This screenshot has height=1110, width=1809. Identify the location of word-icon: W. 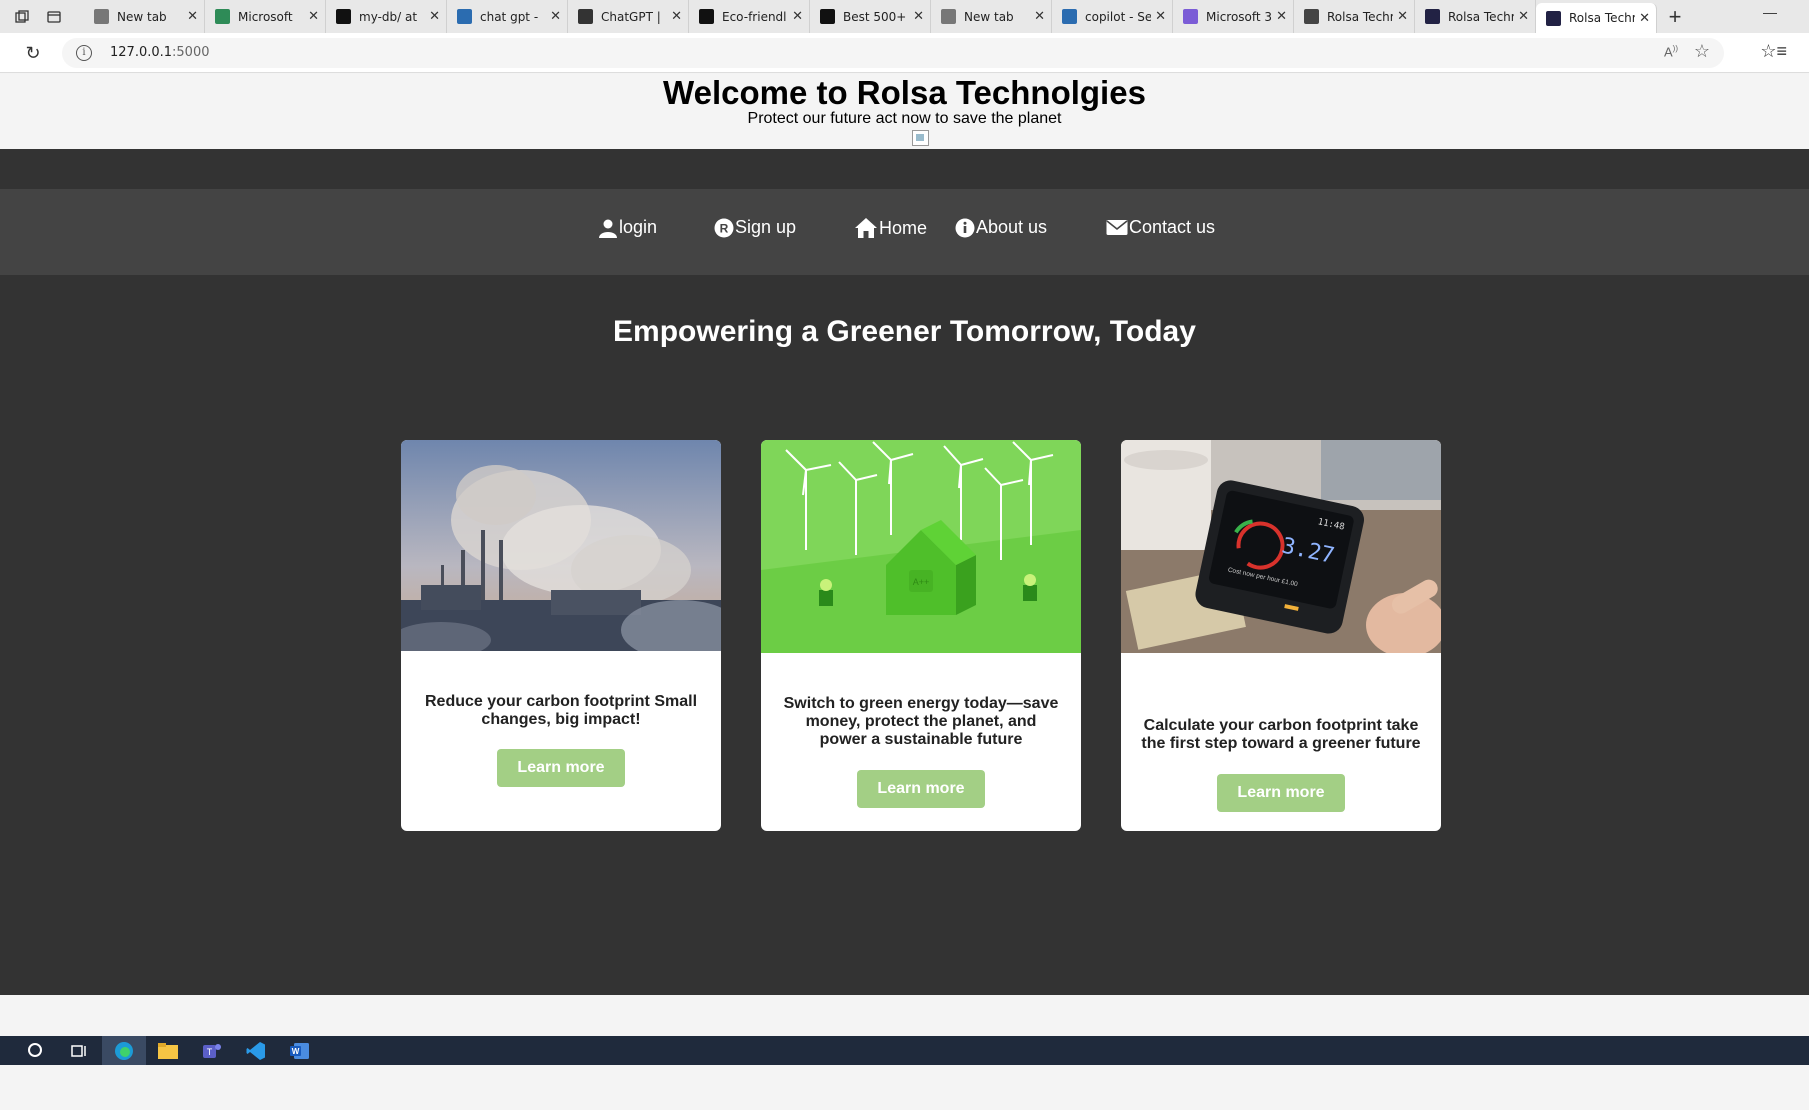
(300, 1050).